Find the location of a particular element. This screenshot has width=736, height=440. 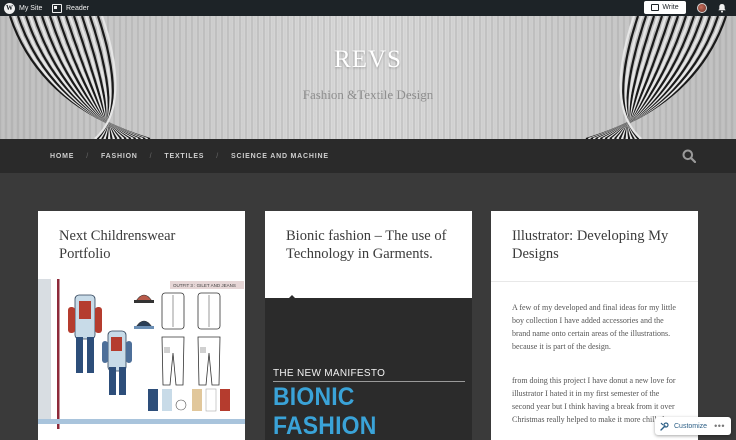

wordpress-icon: W is located at coordinates (9, 8).